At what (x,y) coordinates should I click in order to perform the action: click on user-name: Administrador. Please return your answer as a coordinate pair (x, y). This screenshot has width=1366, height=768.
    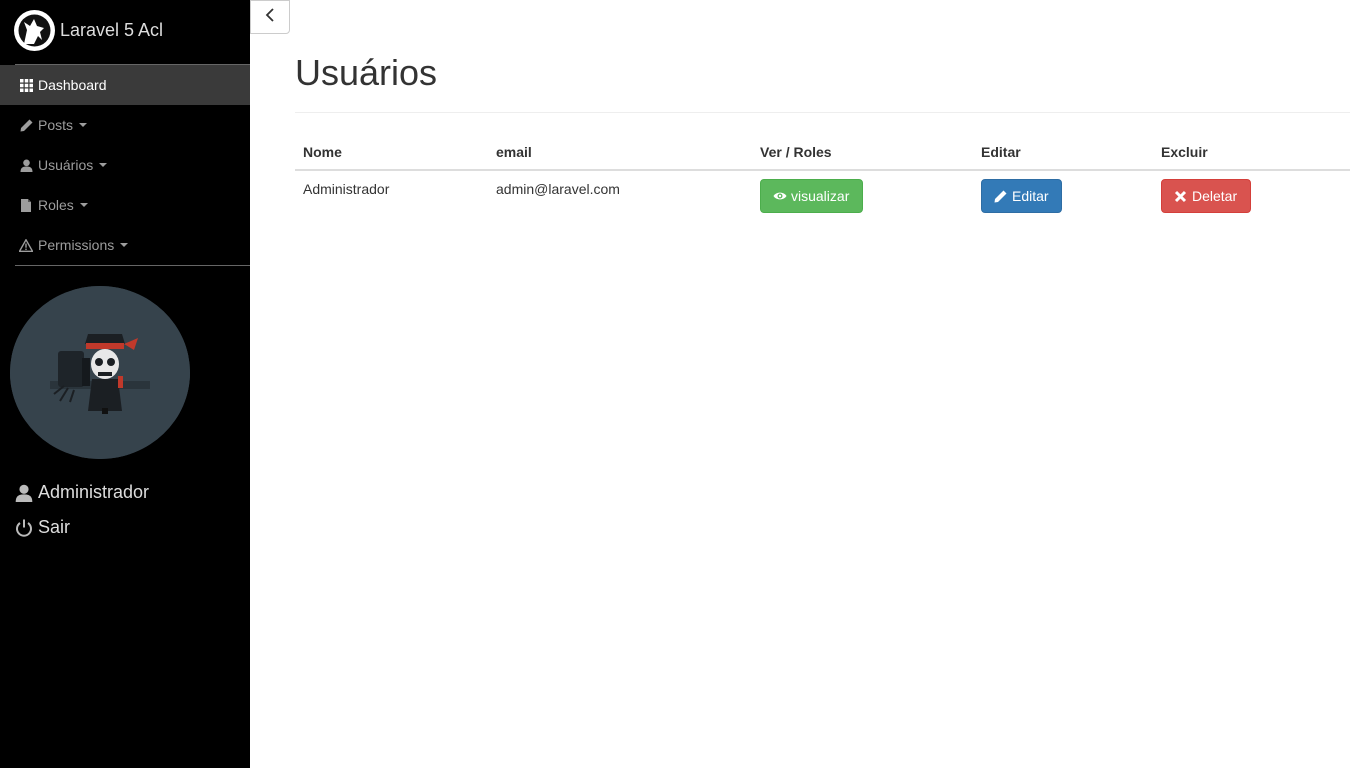
    Looking at the image, I should click on (94, 492).